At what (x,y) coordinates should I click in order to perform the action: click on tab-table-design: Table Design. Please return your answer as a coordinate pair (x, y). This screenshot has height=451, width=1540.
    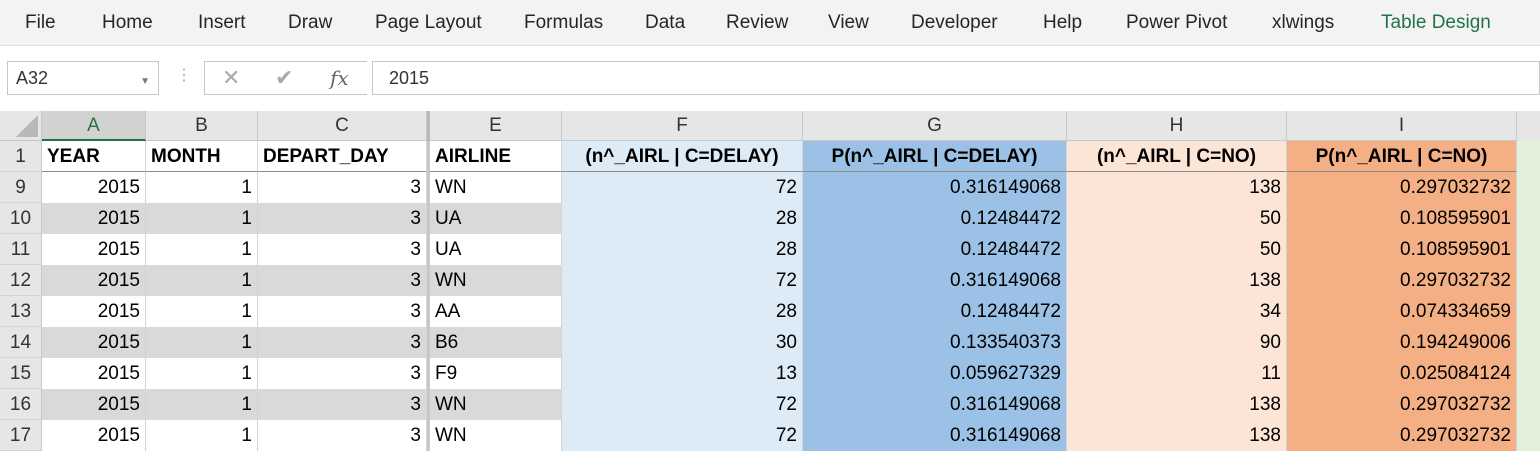
    Looking at the image, I should click on (1436, 23).